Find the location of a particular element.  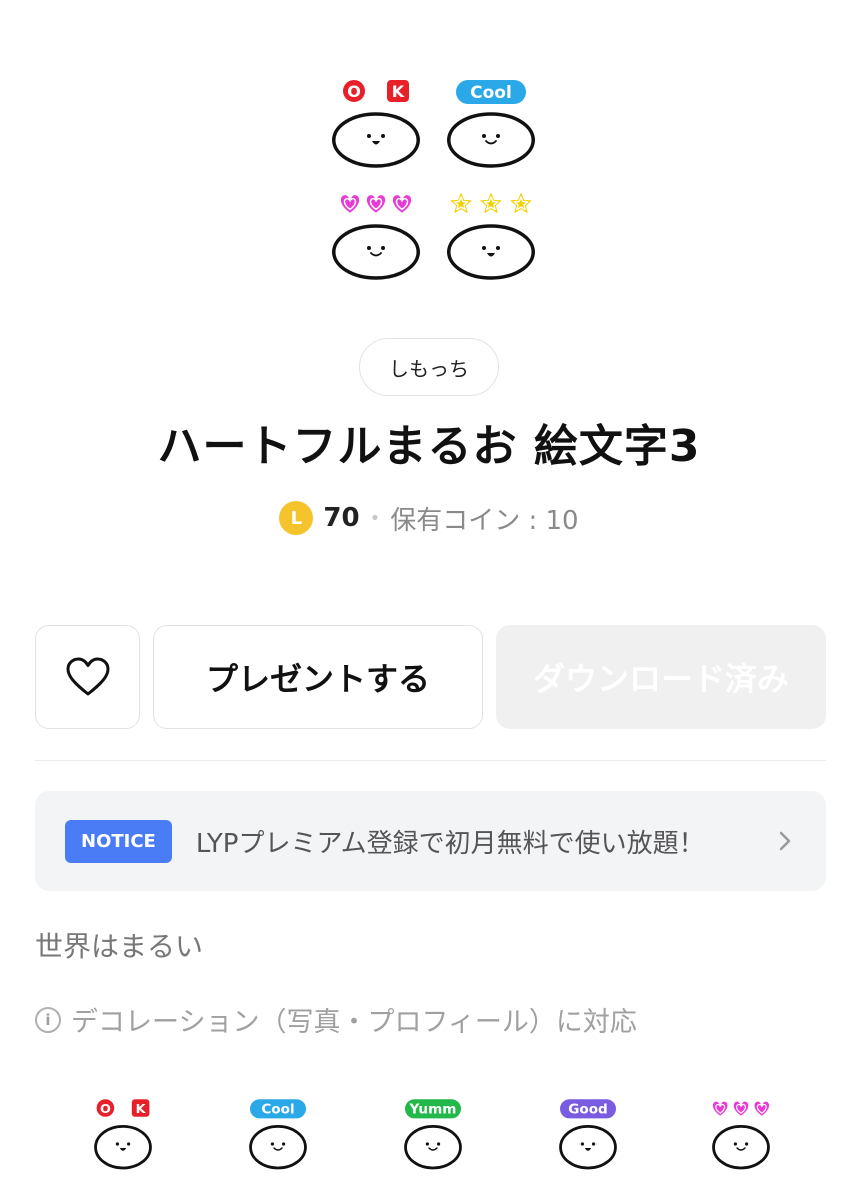

notice-badge: NOTICE is located at coordinates (118, 841).